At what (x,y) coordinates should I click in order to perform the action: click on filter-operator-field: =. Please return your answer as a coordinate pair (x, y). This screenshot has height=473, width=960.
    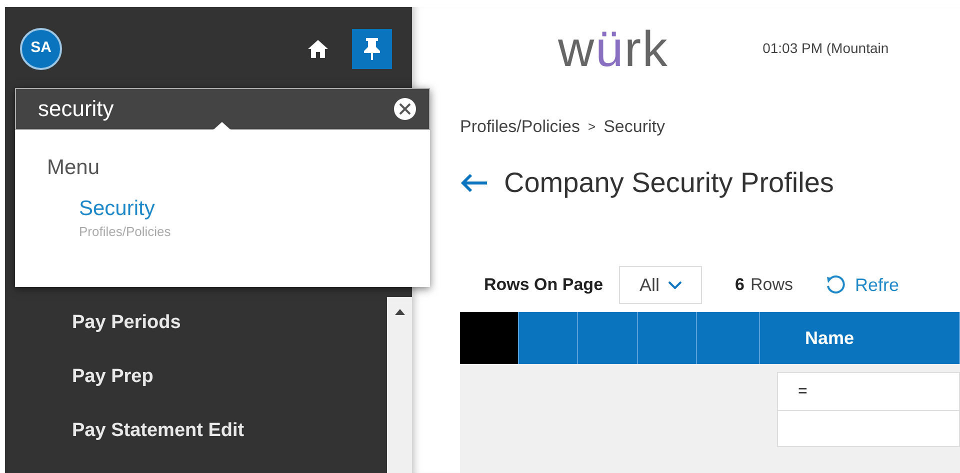
    Looking at the image, I should click on (868, 391).